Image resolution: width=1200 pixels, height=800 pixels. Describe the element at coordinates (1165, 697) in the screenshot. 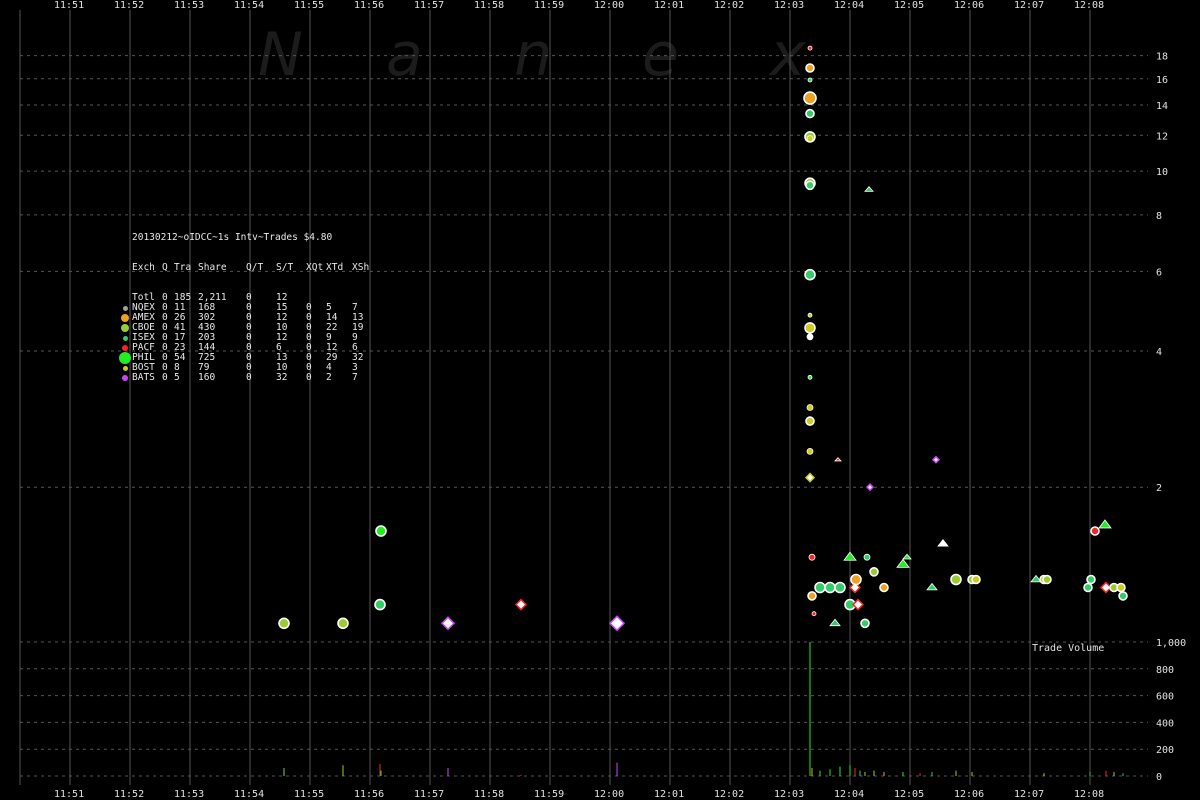

I see `volume-tick-label: 600` at that location.